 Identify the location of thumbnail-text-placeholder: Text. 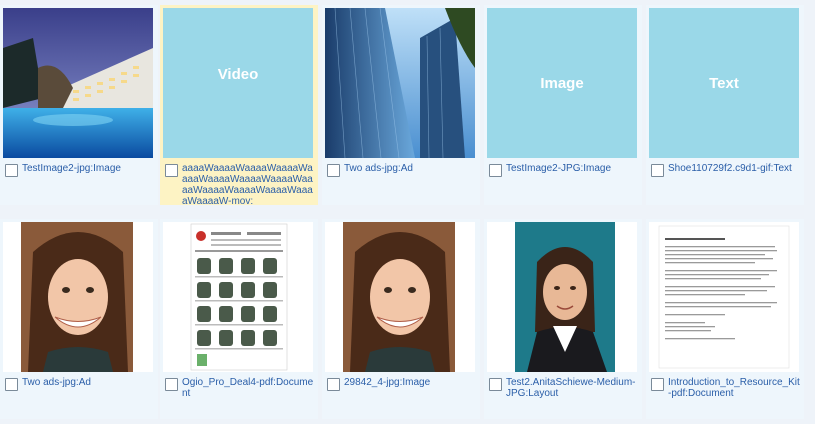
(724, 83).